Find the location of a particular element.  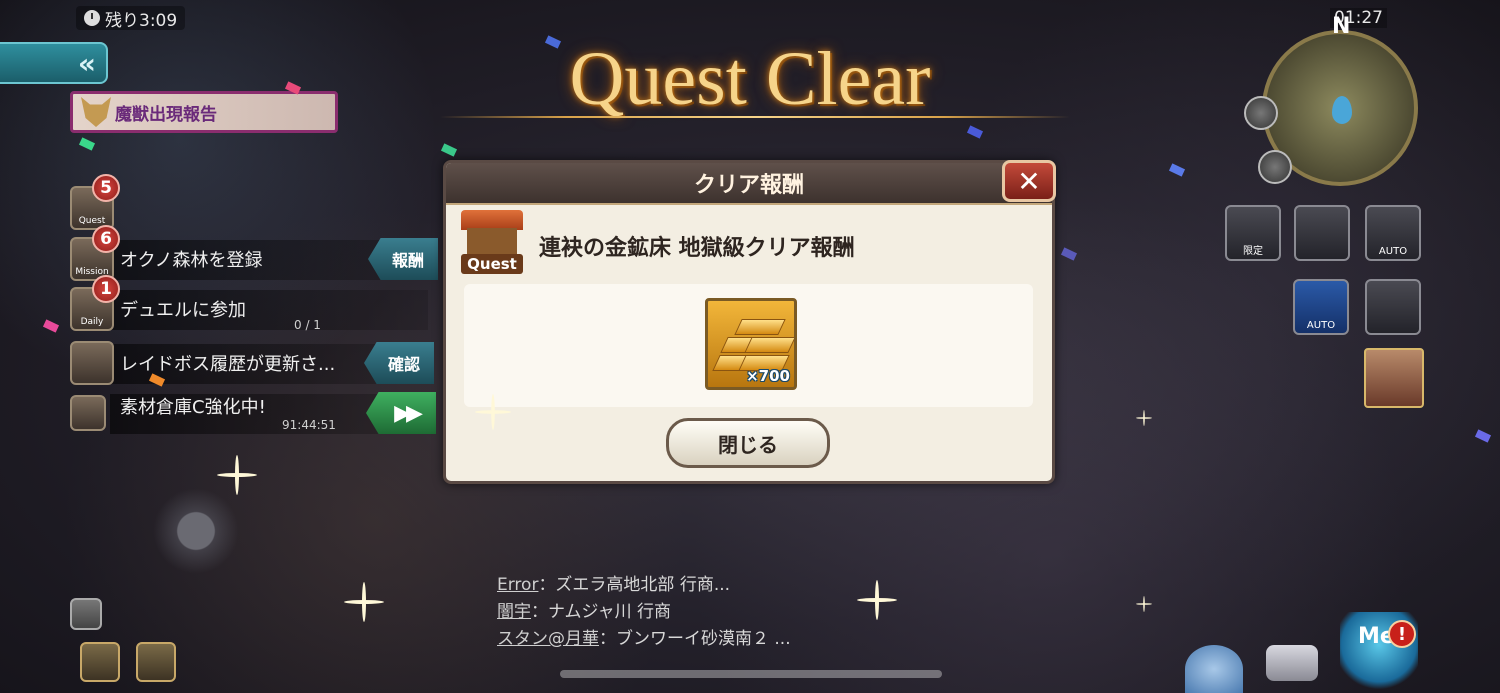

fox-mask-icon is located at coordinates (92, 363).